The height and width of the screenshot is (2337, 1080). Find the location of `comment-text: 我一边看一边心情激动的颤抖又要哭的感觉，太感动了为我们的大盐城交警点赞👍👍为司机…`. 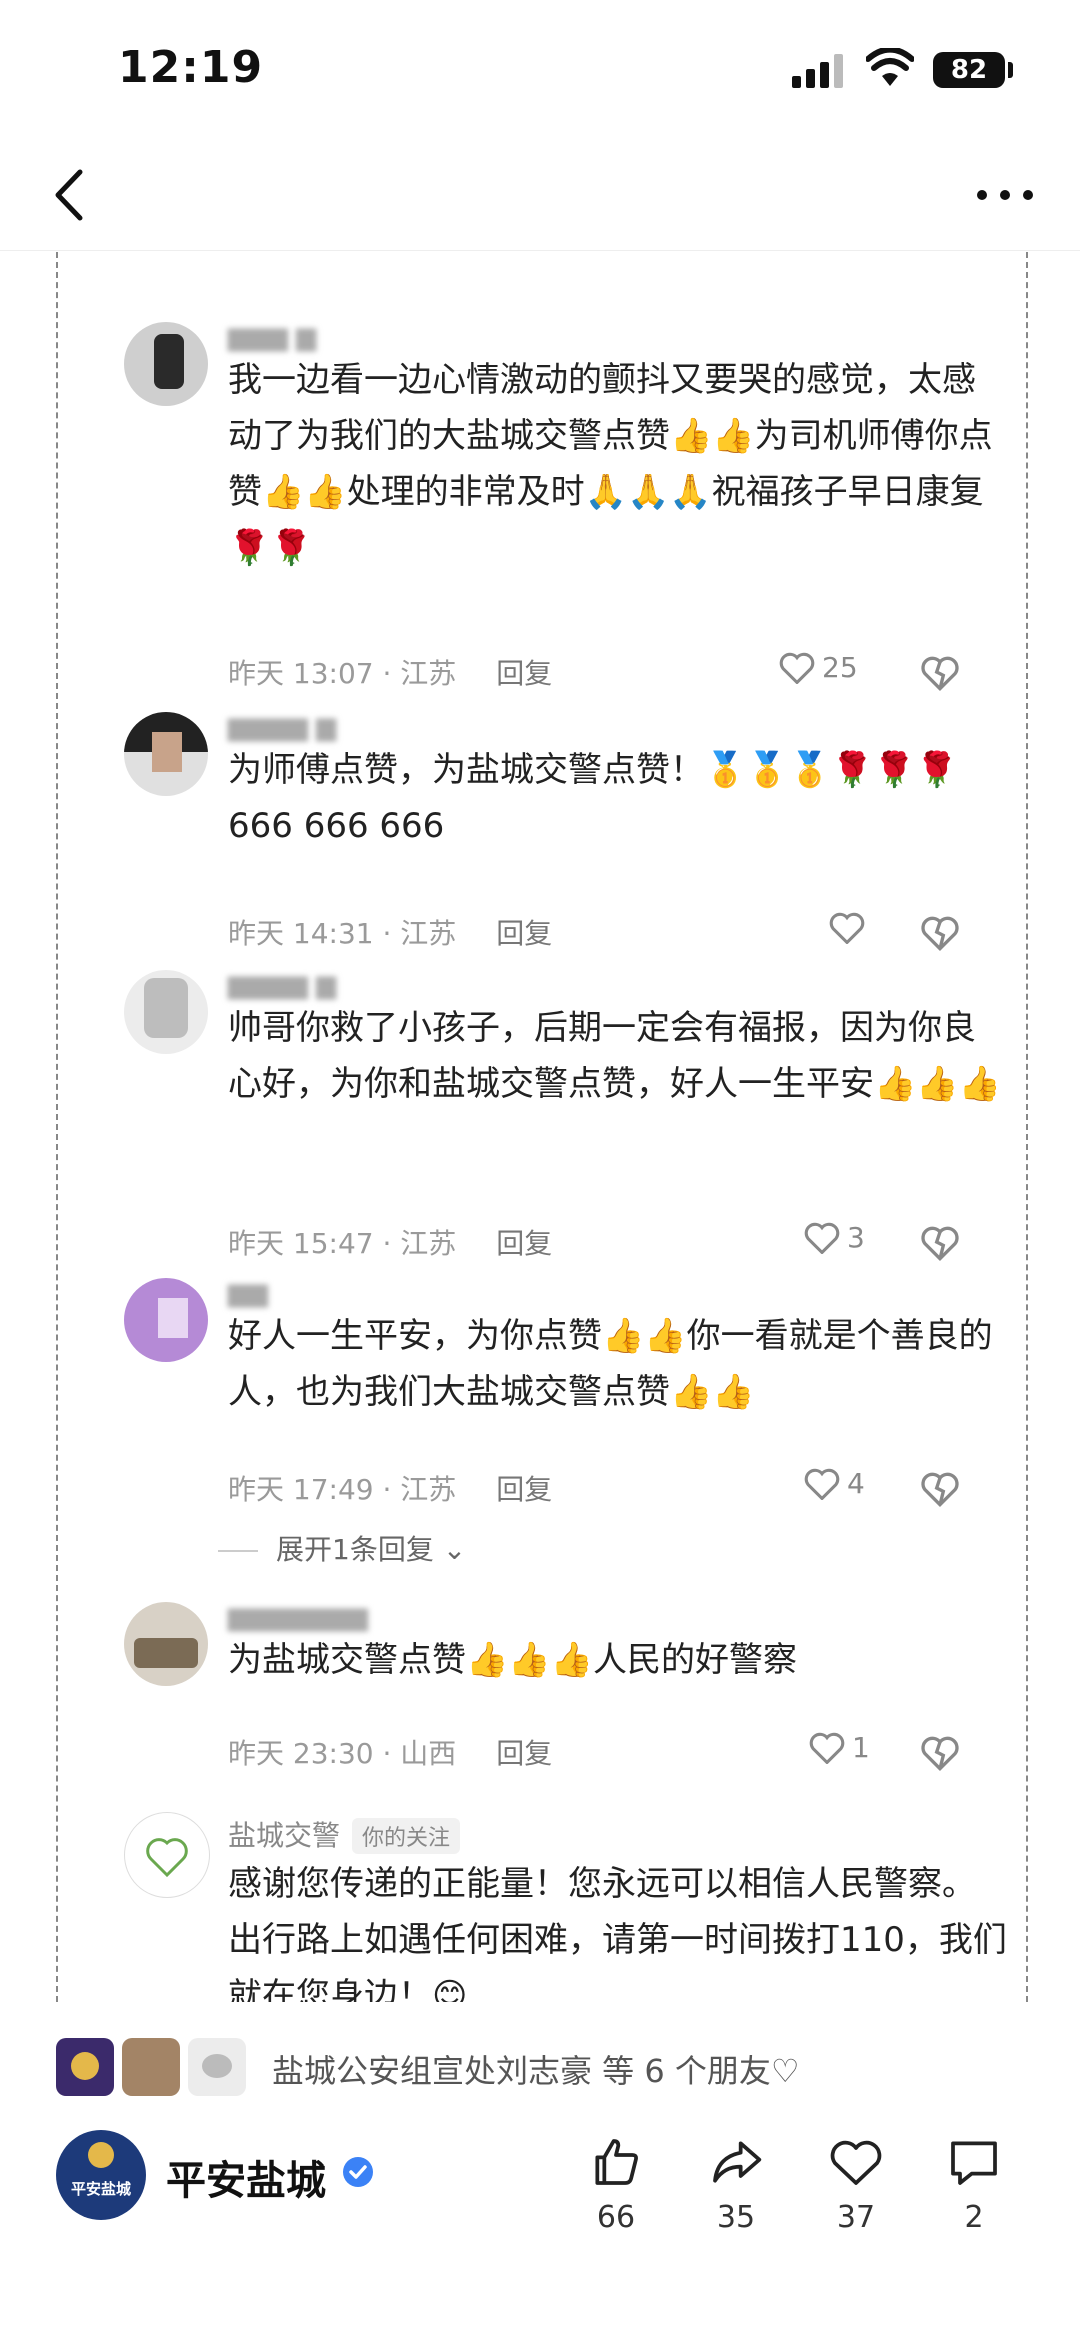

comment-text: 我一边看一边心情激动的颤抖又要哭的感觉，太感动了为我们的大盐城交警点赞👍👍为司机… is located at coordinates (610, 464).